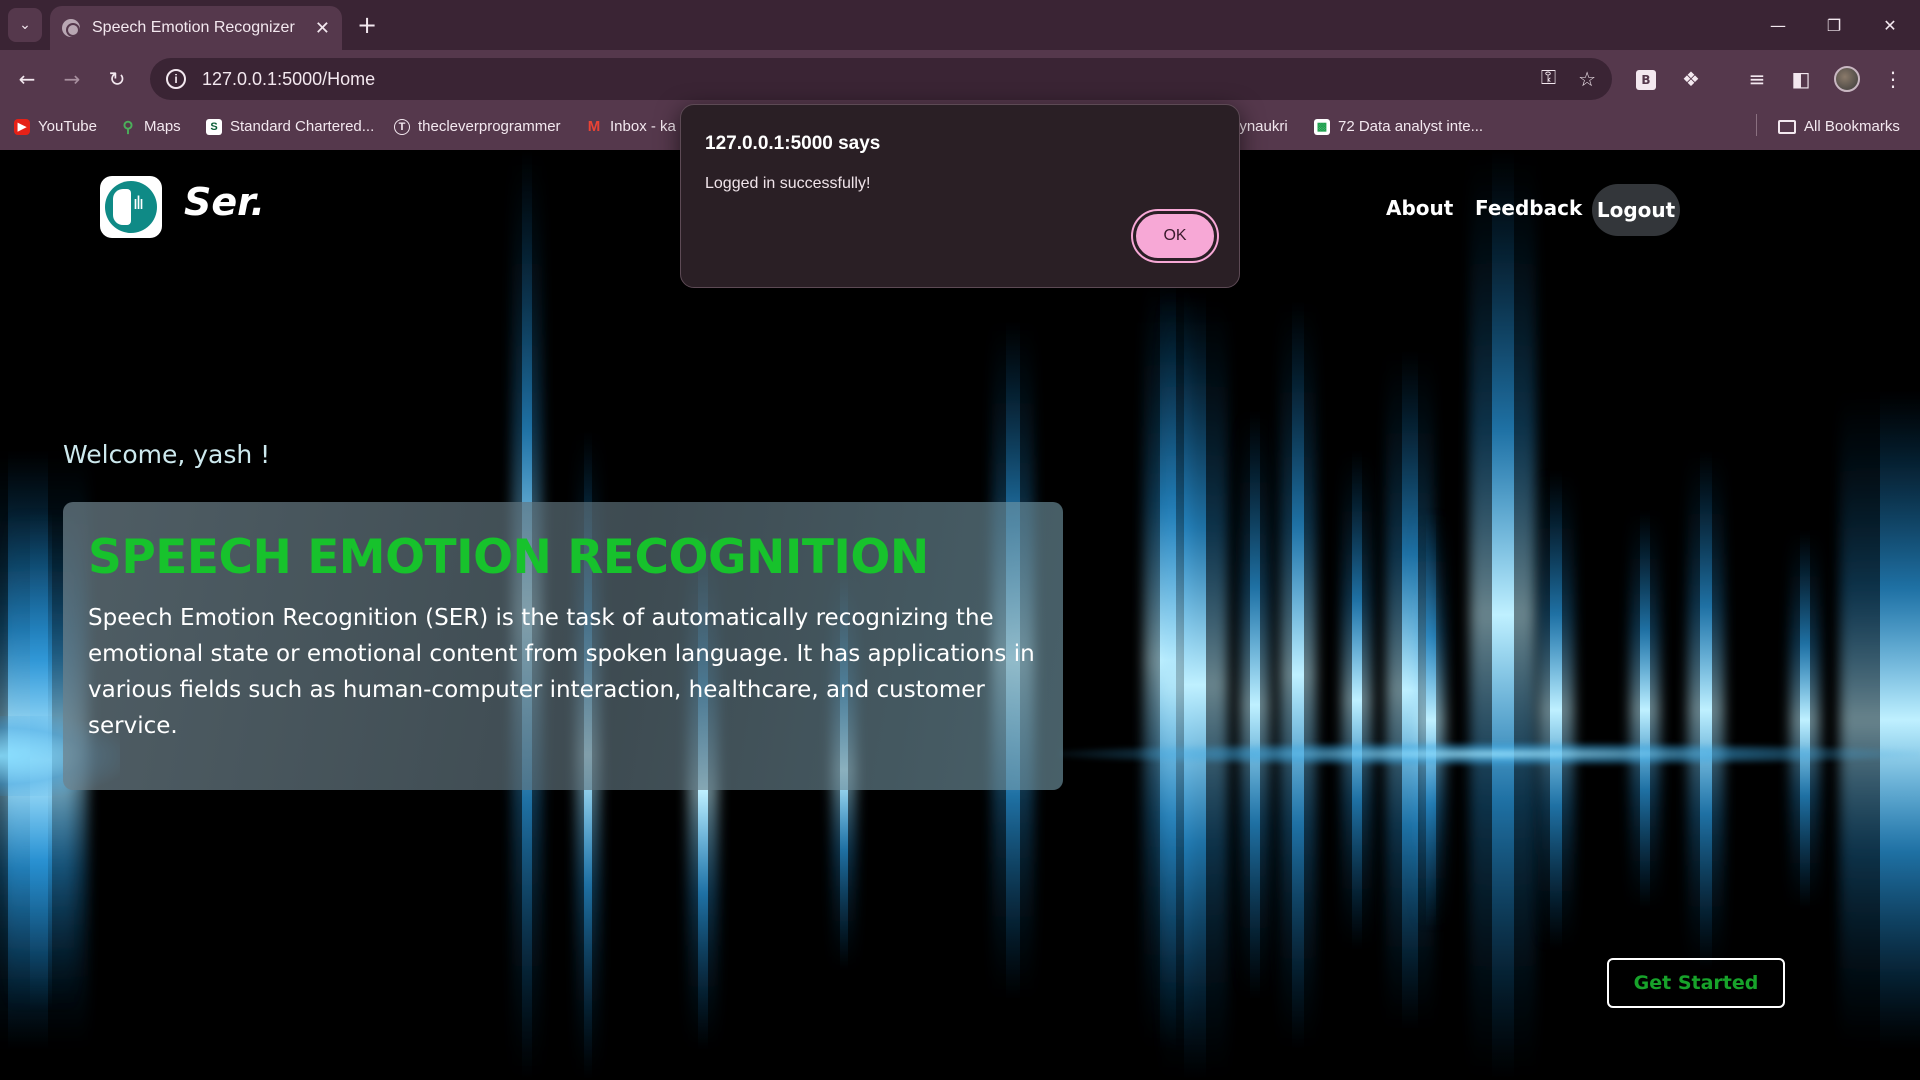 Image resolution: width=1920 pixels, height=1080 pixels. What do you see at coordinates (367, 25) in the screenshot?
I see `new-tab-button: +` at bounding box center [367, 25].